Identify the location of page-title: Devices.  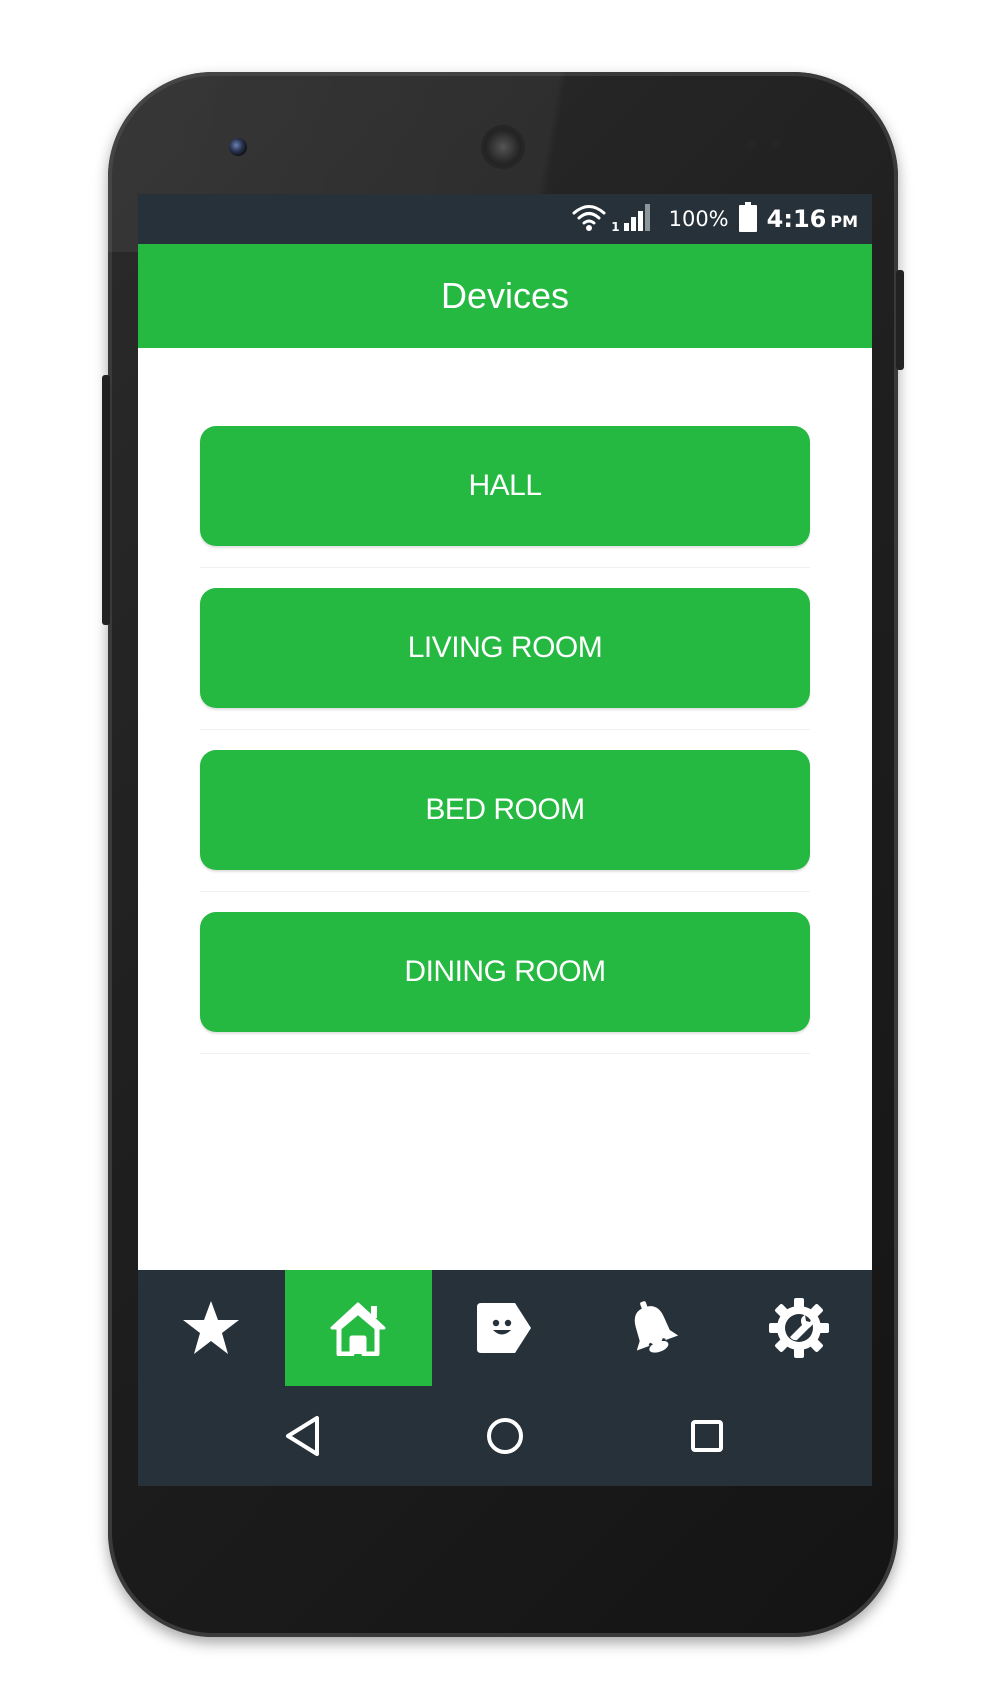
(505, 295).